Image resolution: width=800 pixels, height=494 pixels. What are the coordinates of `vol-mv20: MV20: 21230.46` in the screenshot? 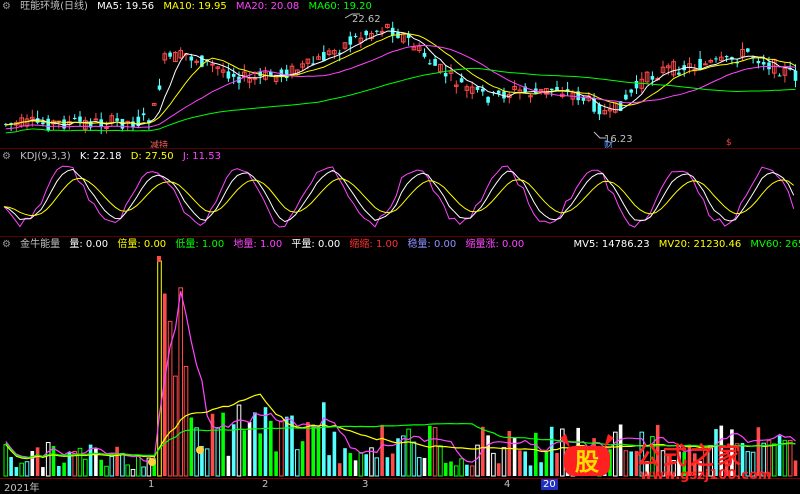 It's located at (700, 244).